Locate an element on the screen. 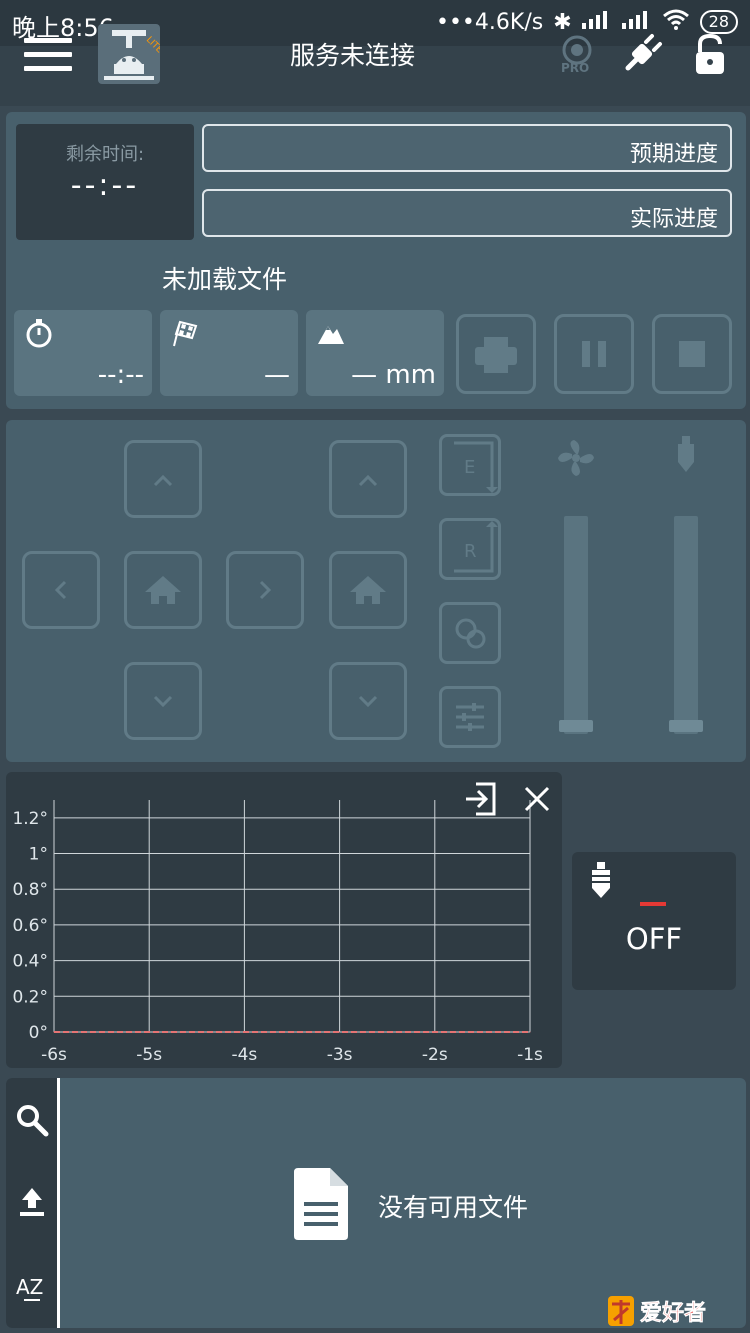  print-time-value: --:-- is located at coordinates (120, 375).